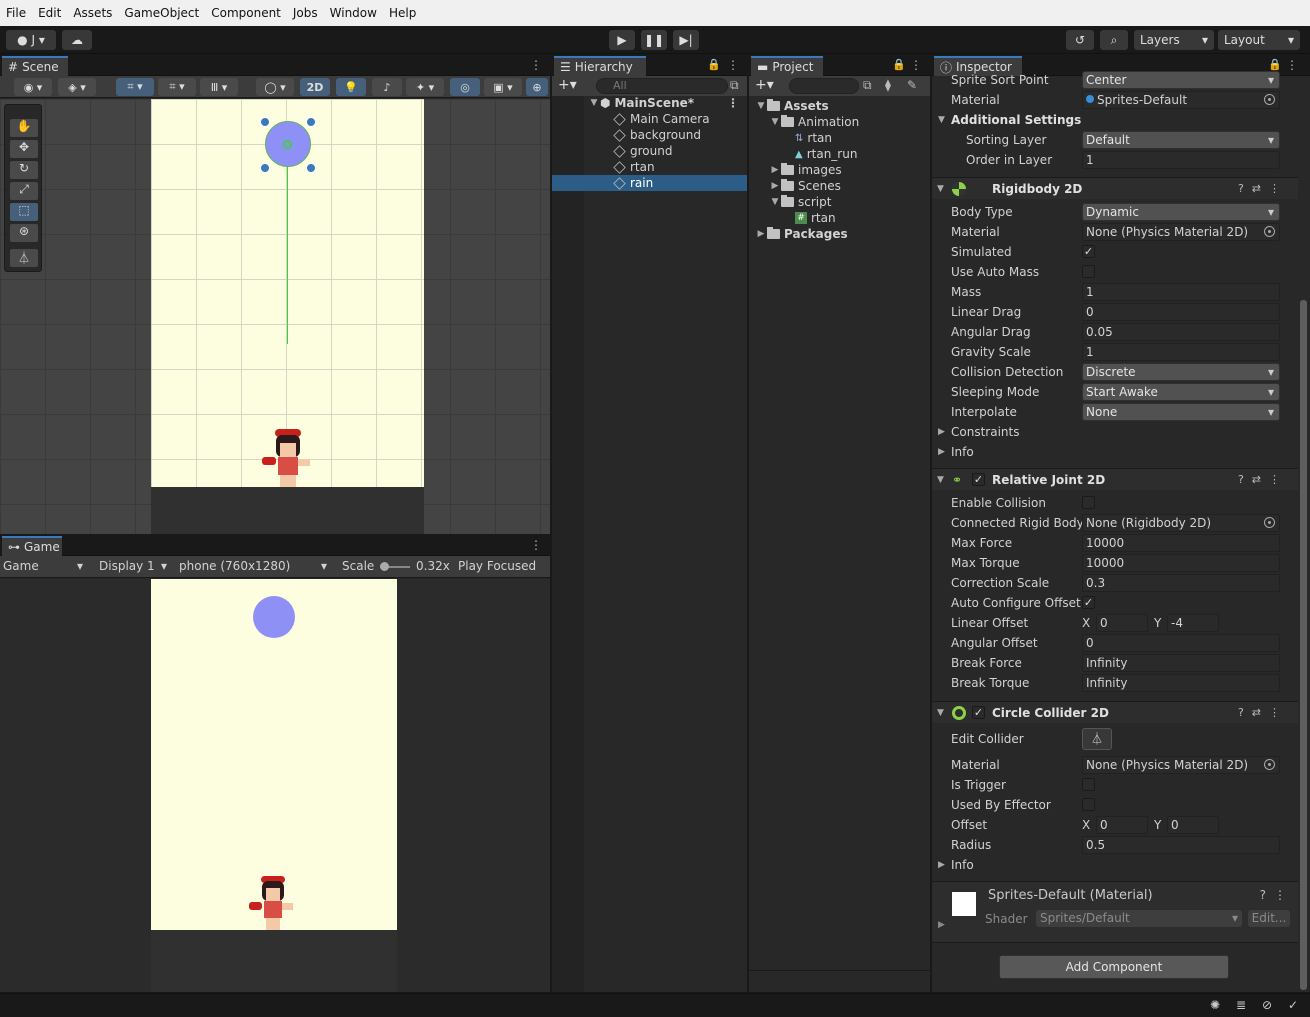  I want to click on sprite-sort-point-dropdown: Center, so click(1181, 80).